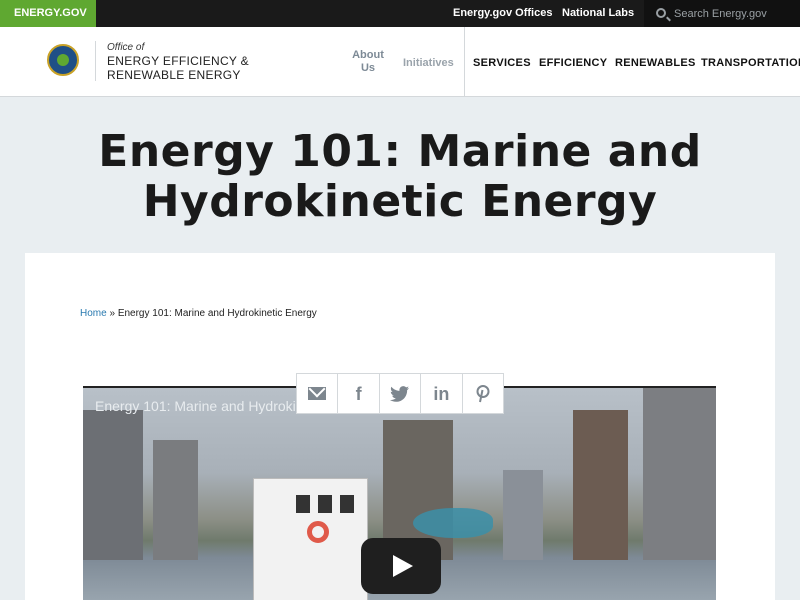 Image resolution: width=800 pixels, height=600 pixels. Describe the element at coordinates (217, 68) in the screenshot. I see `office-name-link: ENERGY EFFICIENCY & RENEWABLE ENERGY` at that location.